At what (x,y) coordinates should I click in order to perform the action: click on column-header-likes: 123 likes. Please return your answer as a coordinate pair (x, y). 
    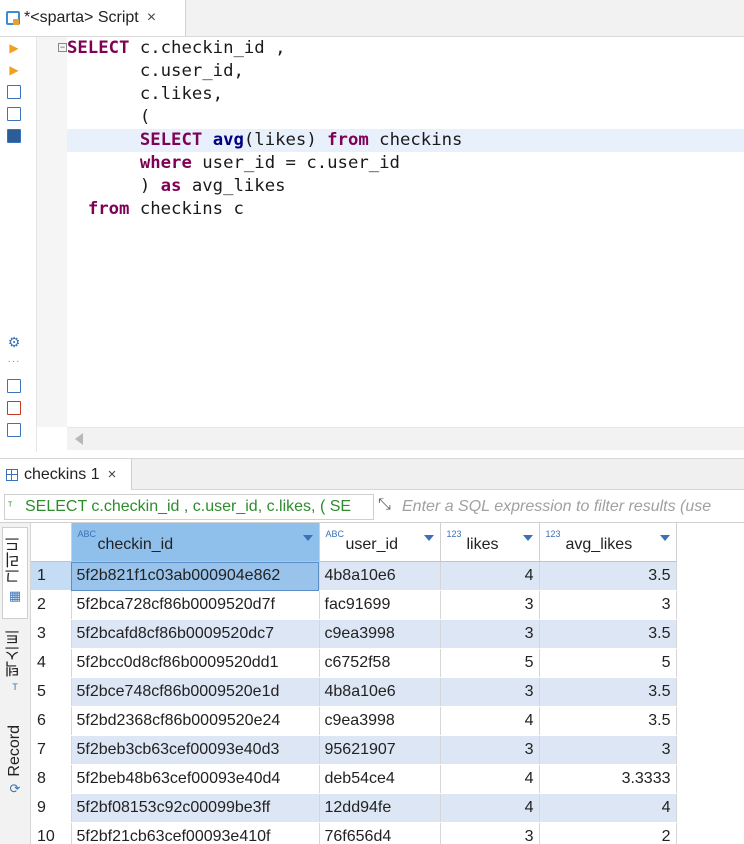
    Looking at the image, I should click on (490, 542).